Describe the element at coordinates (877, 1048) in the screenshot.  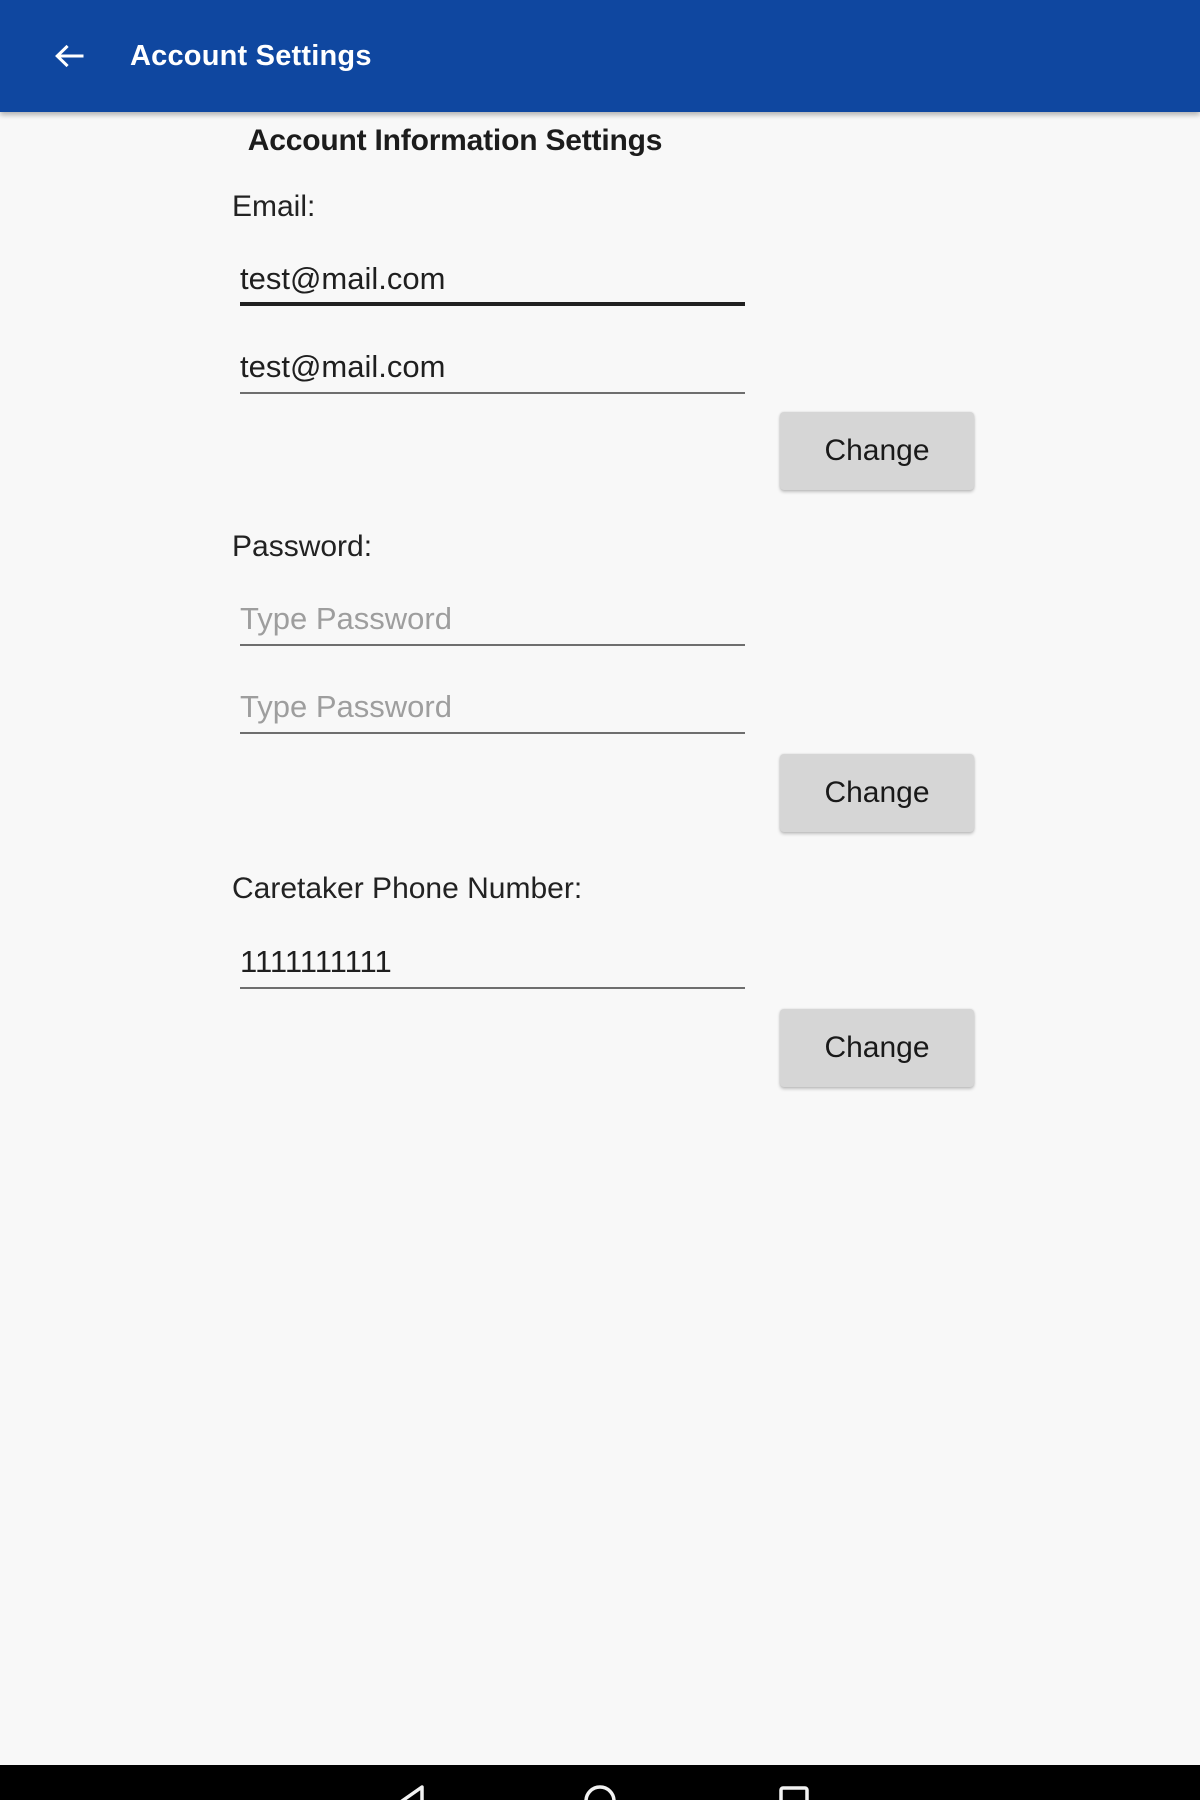
I see `caretaker-phone-change-button: Change` at that location.